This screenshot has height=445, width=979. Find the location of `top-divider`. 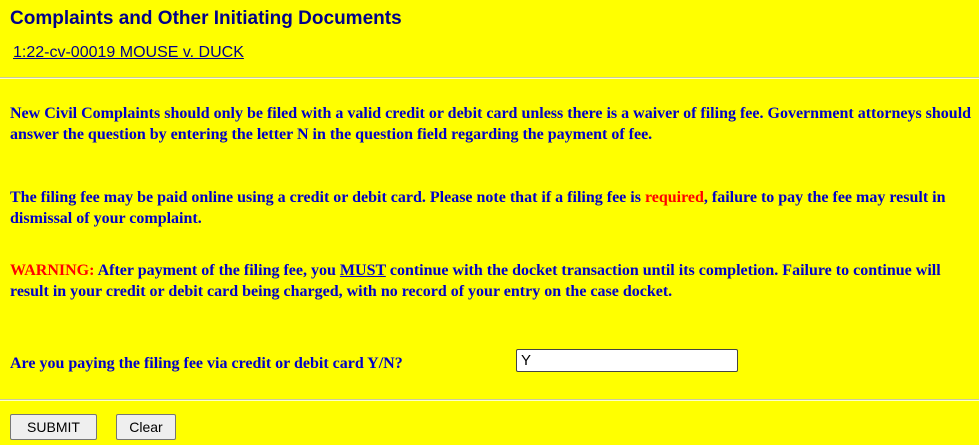

top-divider is located at coordinates (489, 78).